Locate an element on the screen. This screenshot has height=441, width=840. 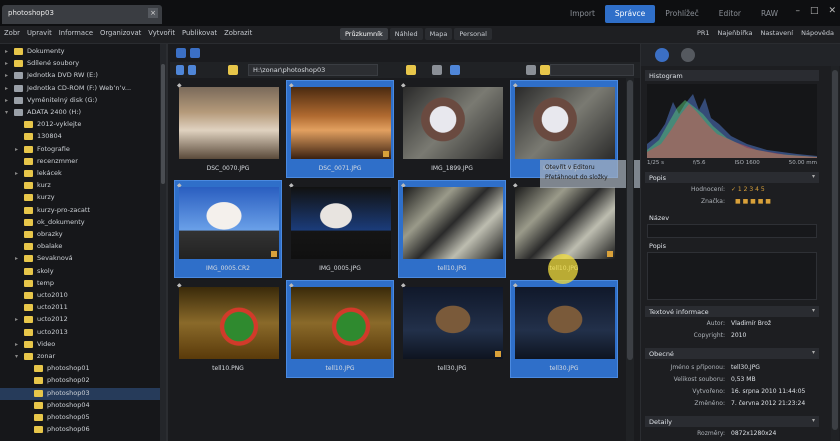
copyright-value: 2010 is located at coordinates (738, 335).